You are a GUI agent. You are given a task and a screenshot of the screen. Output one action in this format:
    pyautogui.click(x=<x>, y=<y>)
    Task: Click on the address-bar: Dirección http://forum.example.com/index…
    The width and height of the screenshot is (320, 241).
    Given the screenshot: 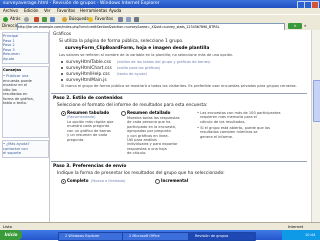 What is the action you would take?
    pyautogui.click(x=160, y=26)
    